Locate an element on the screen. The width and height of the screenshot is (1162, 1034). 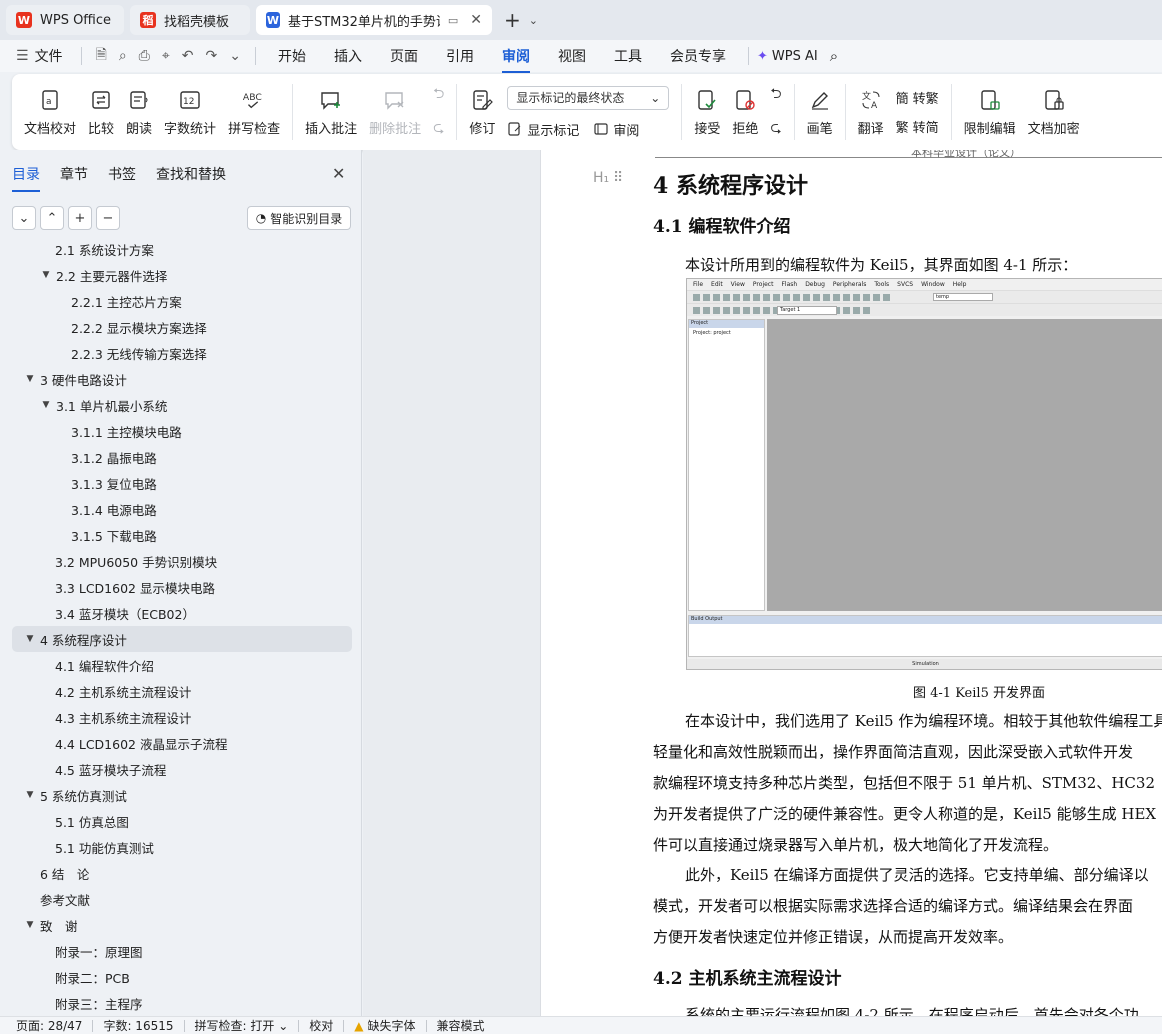
reject-button: 拒绝 is located at coordinates (745, 112).